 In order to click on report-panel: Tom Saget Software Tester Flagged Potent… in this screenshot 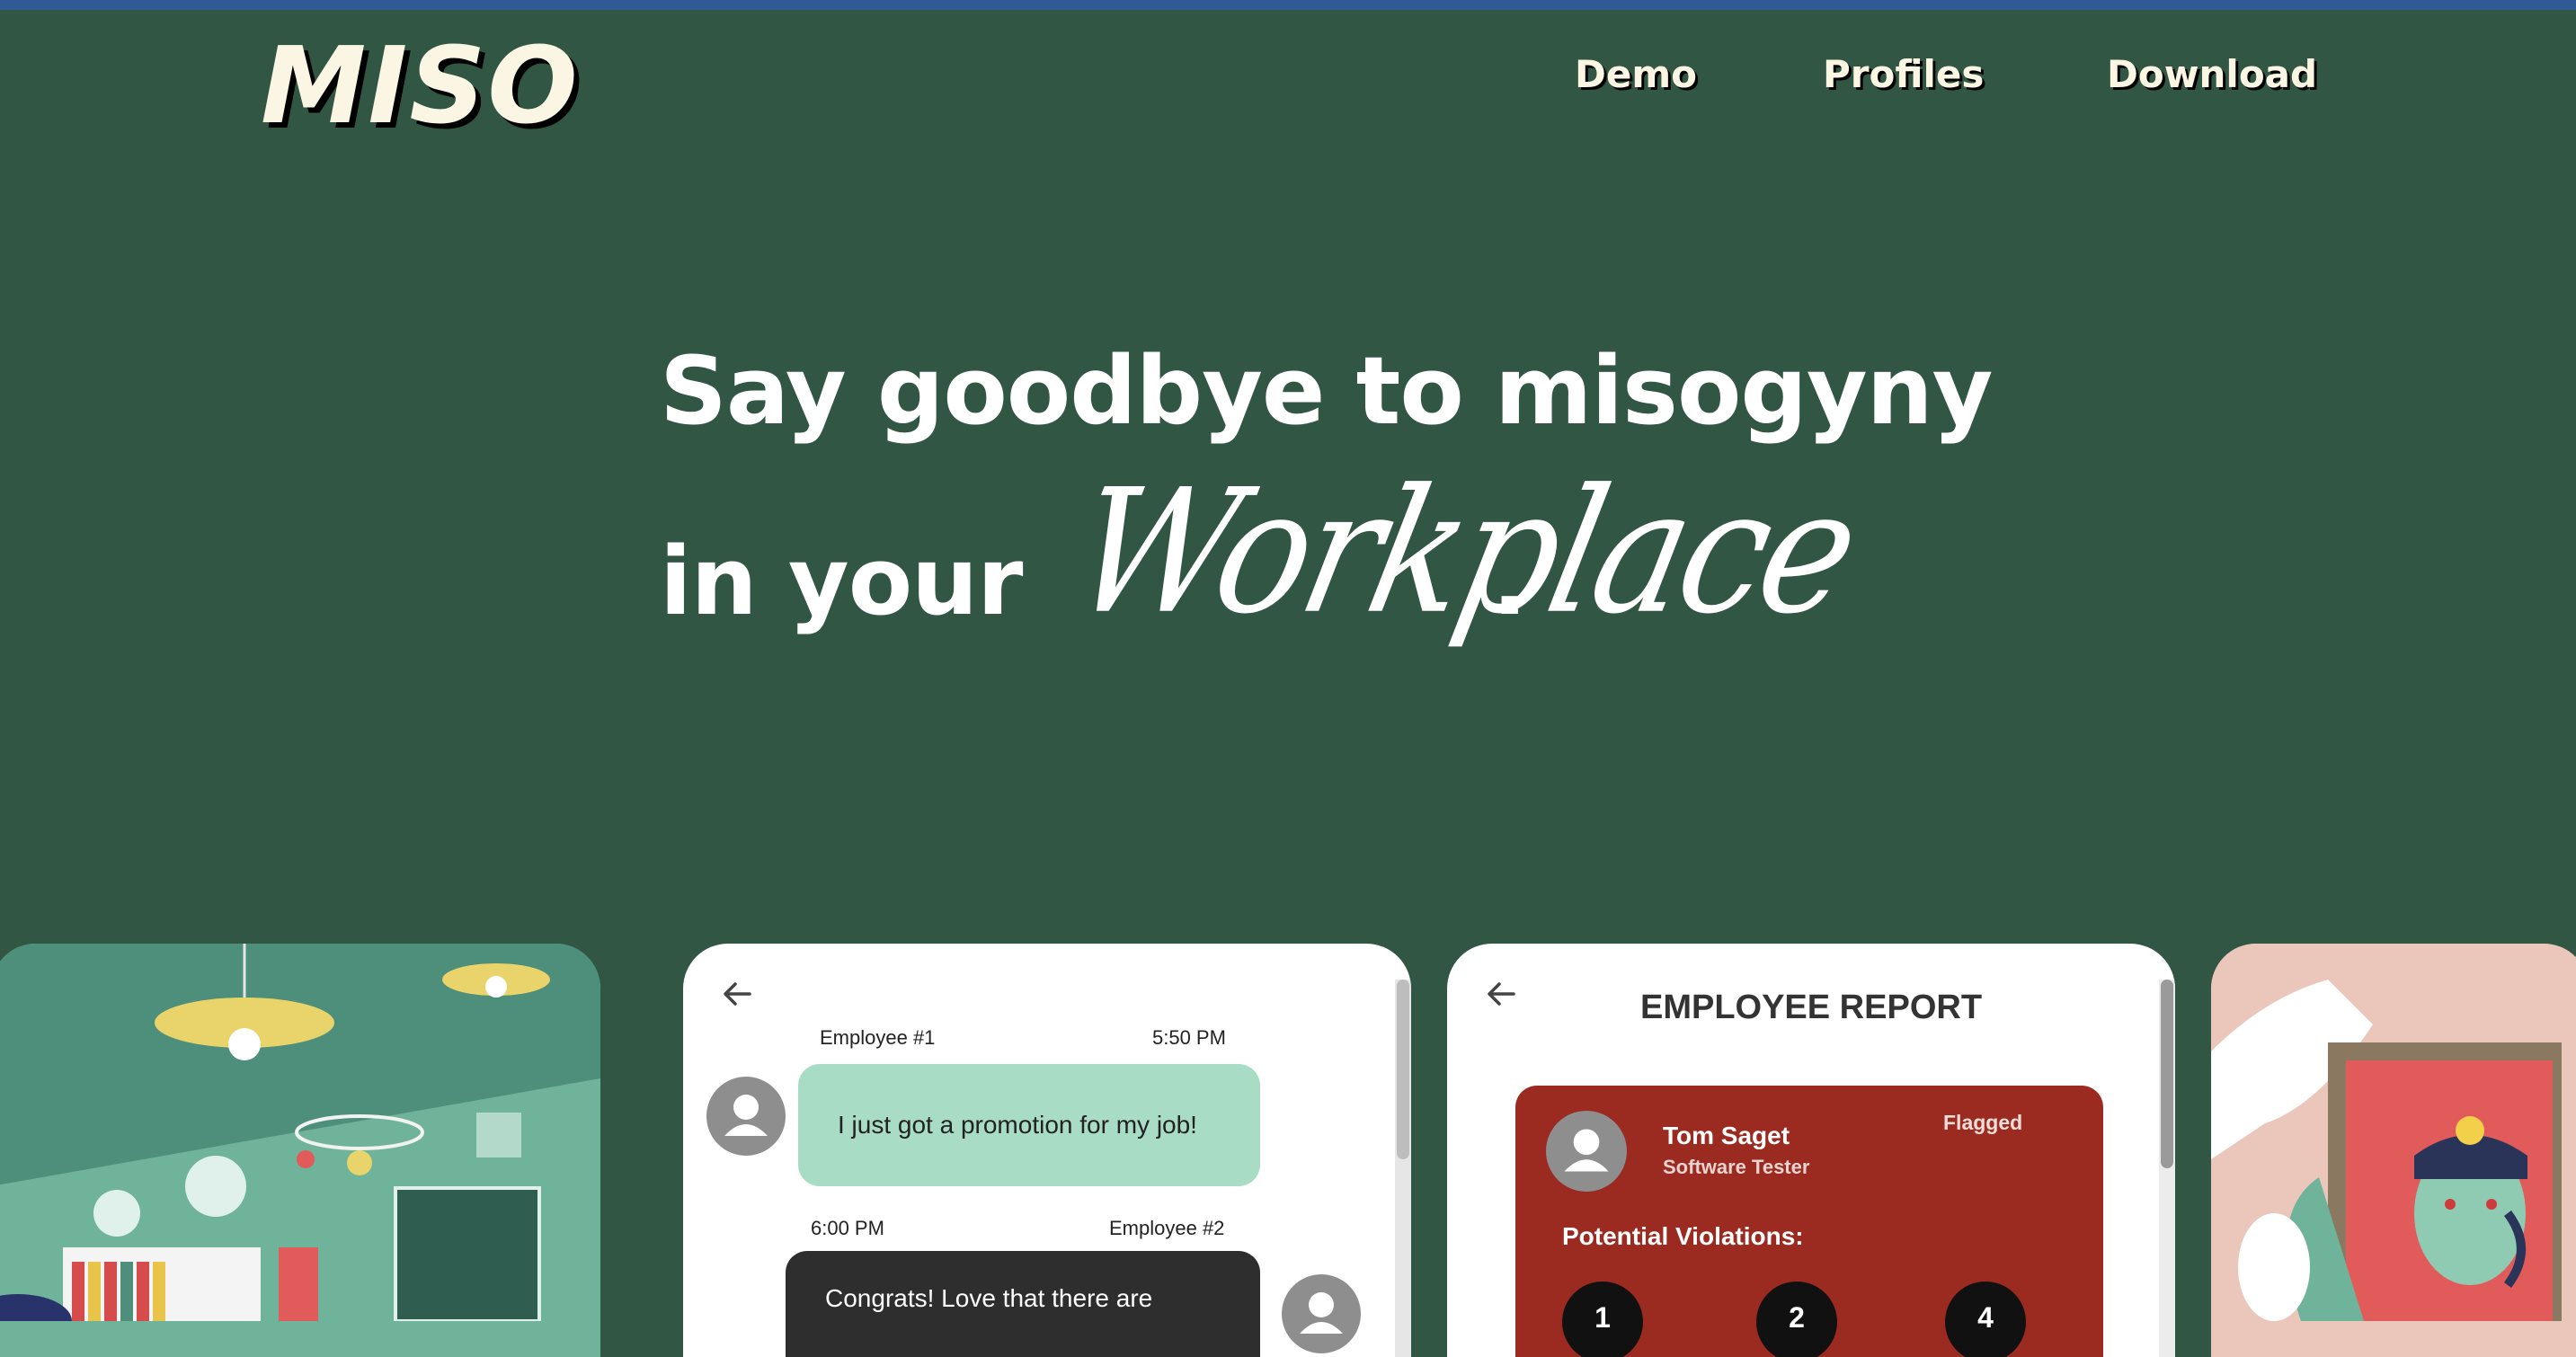, I will do `click(1809, 1221)`.